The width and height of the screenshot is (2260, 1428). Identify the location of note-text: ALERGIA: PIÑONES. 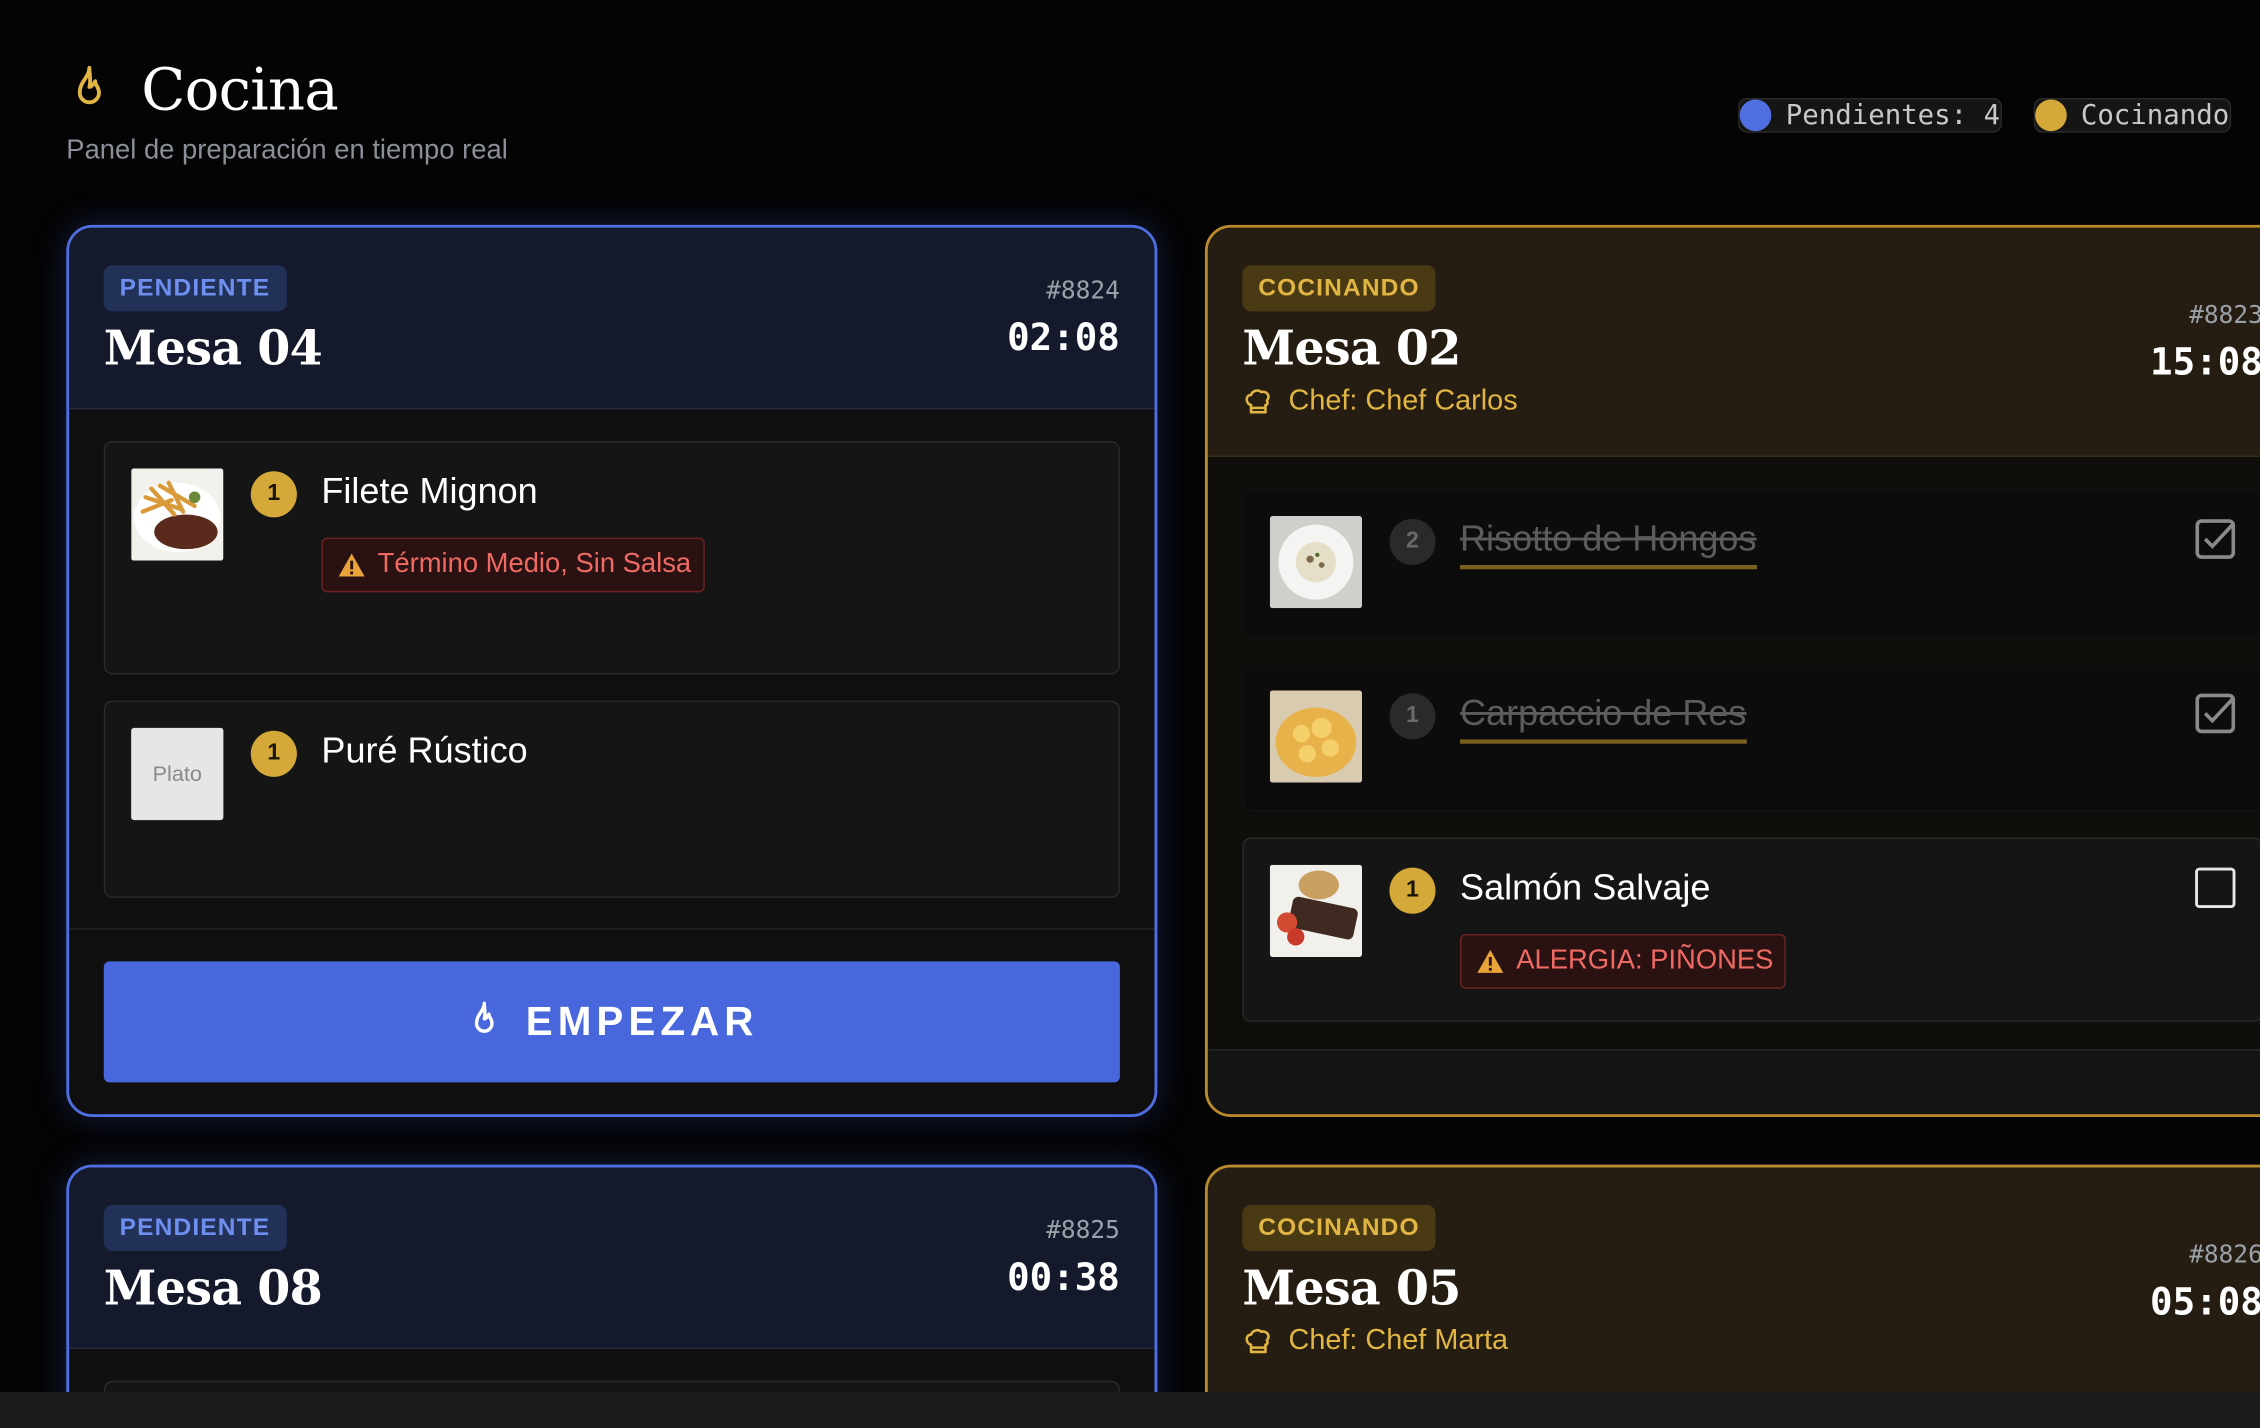
(1645, 960).